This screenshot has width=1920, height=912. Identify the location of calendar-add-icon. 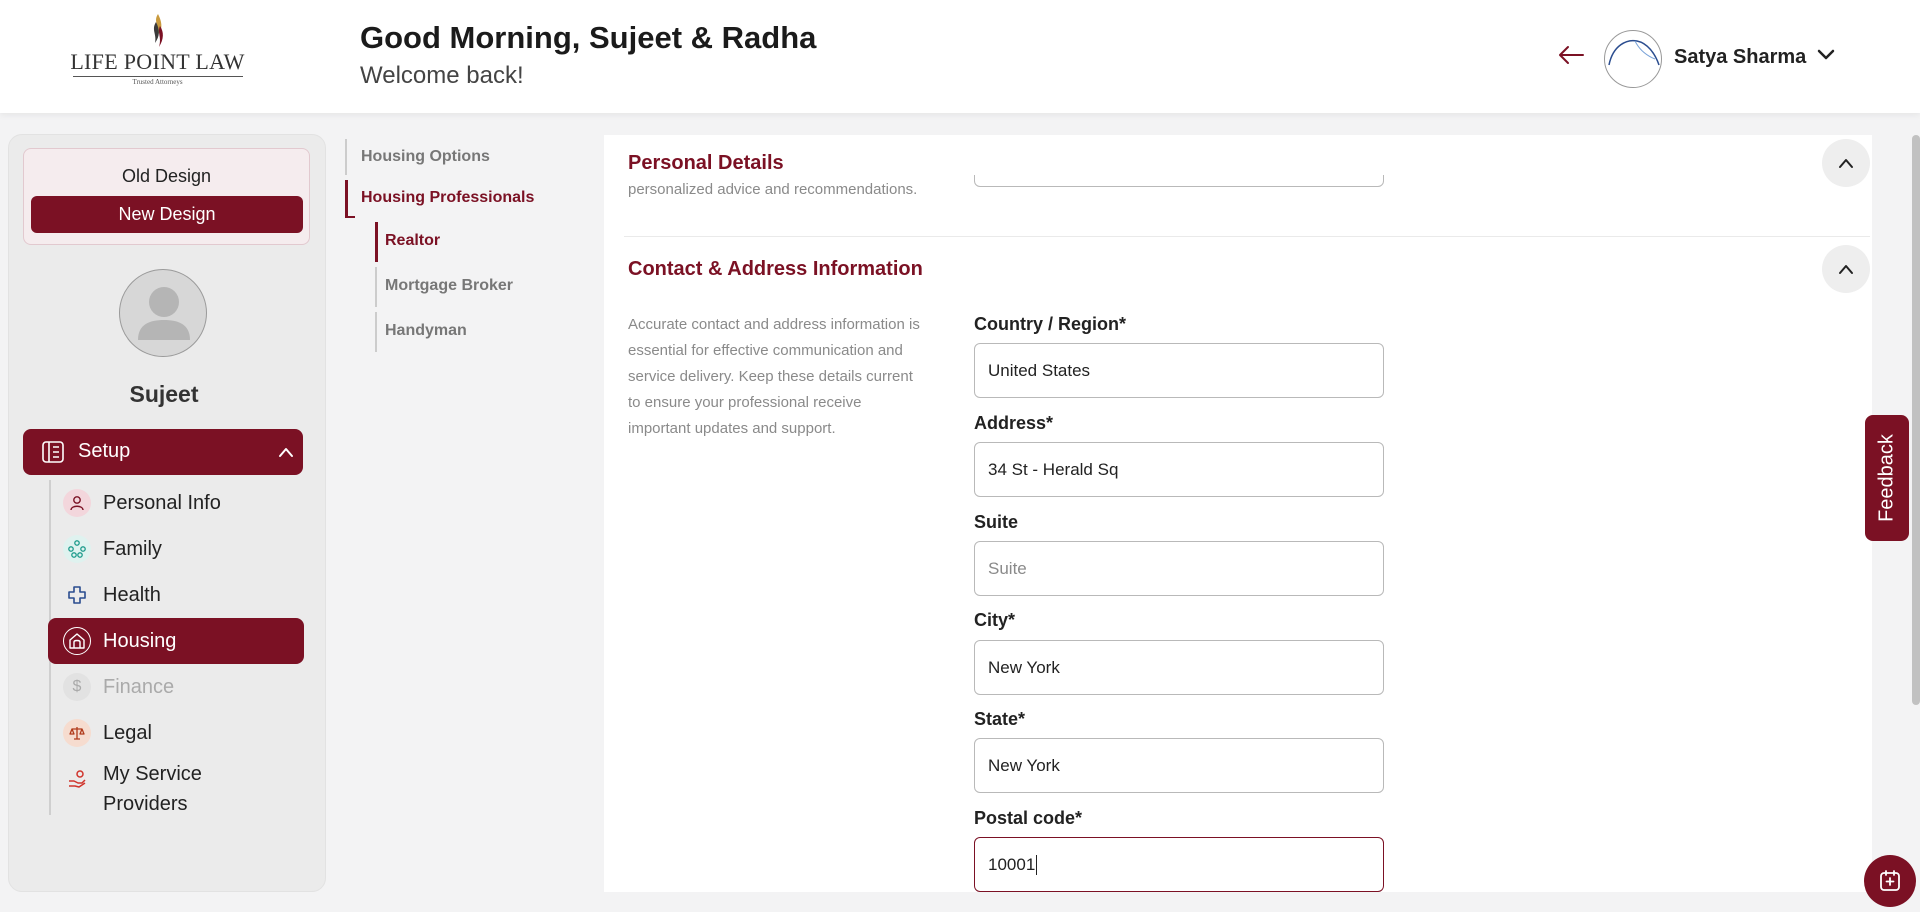
(1890, 880).